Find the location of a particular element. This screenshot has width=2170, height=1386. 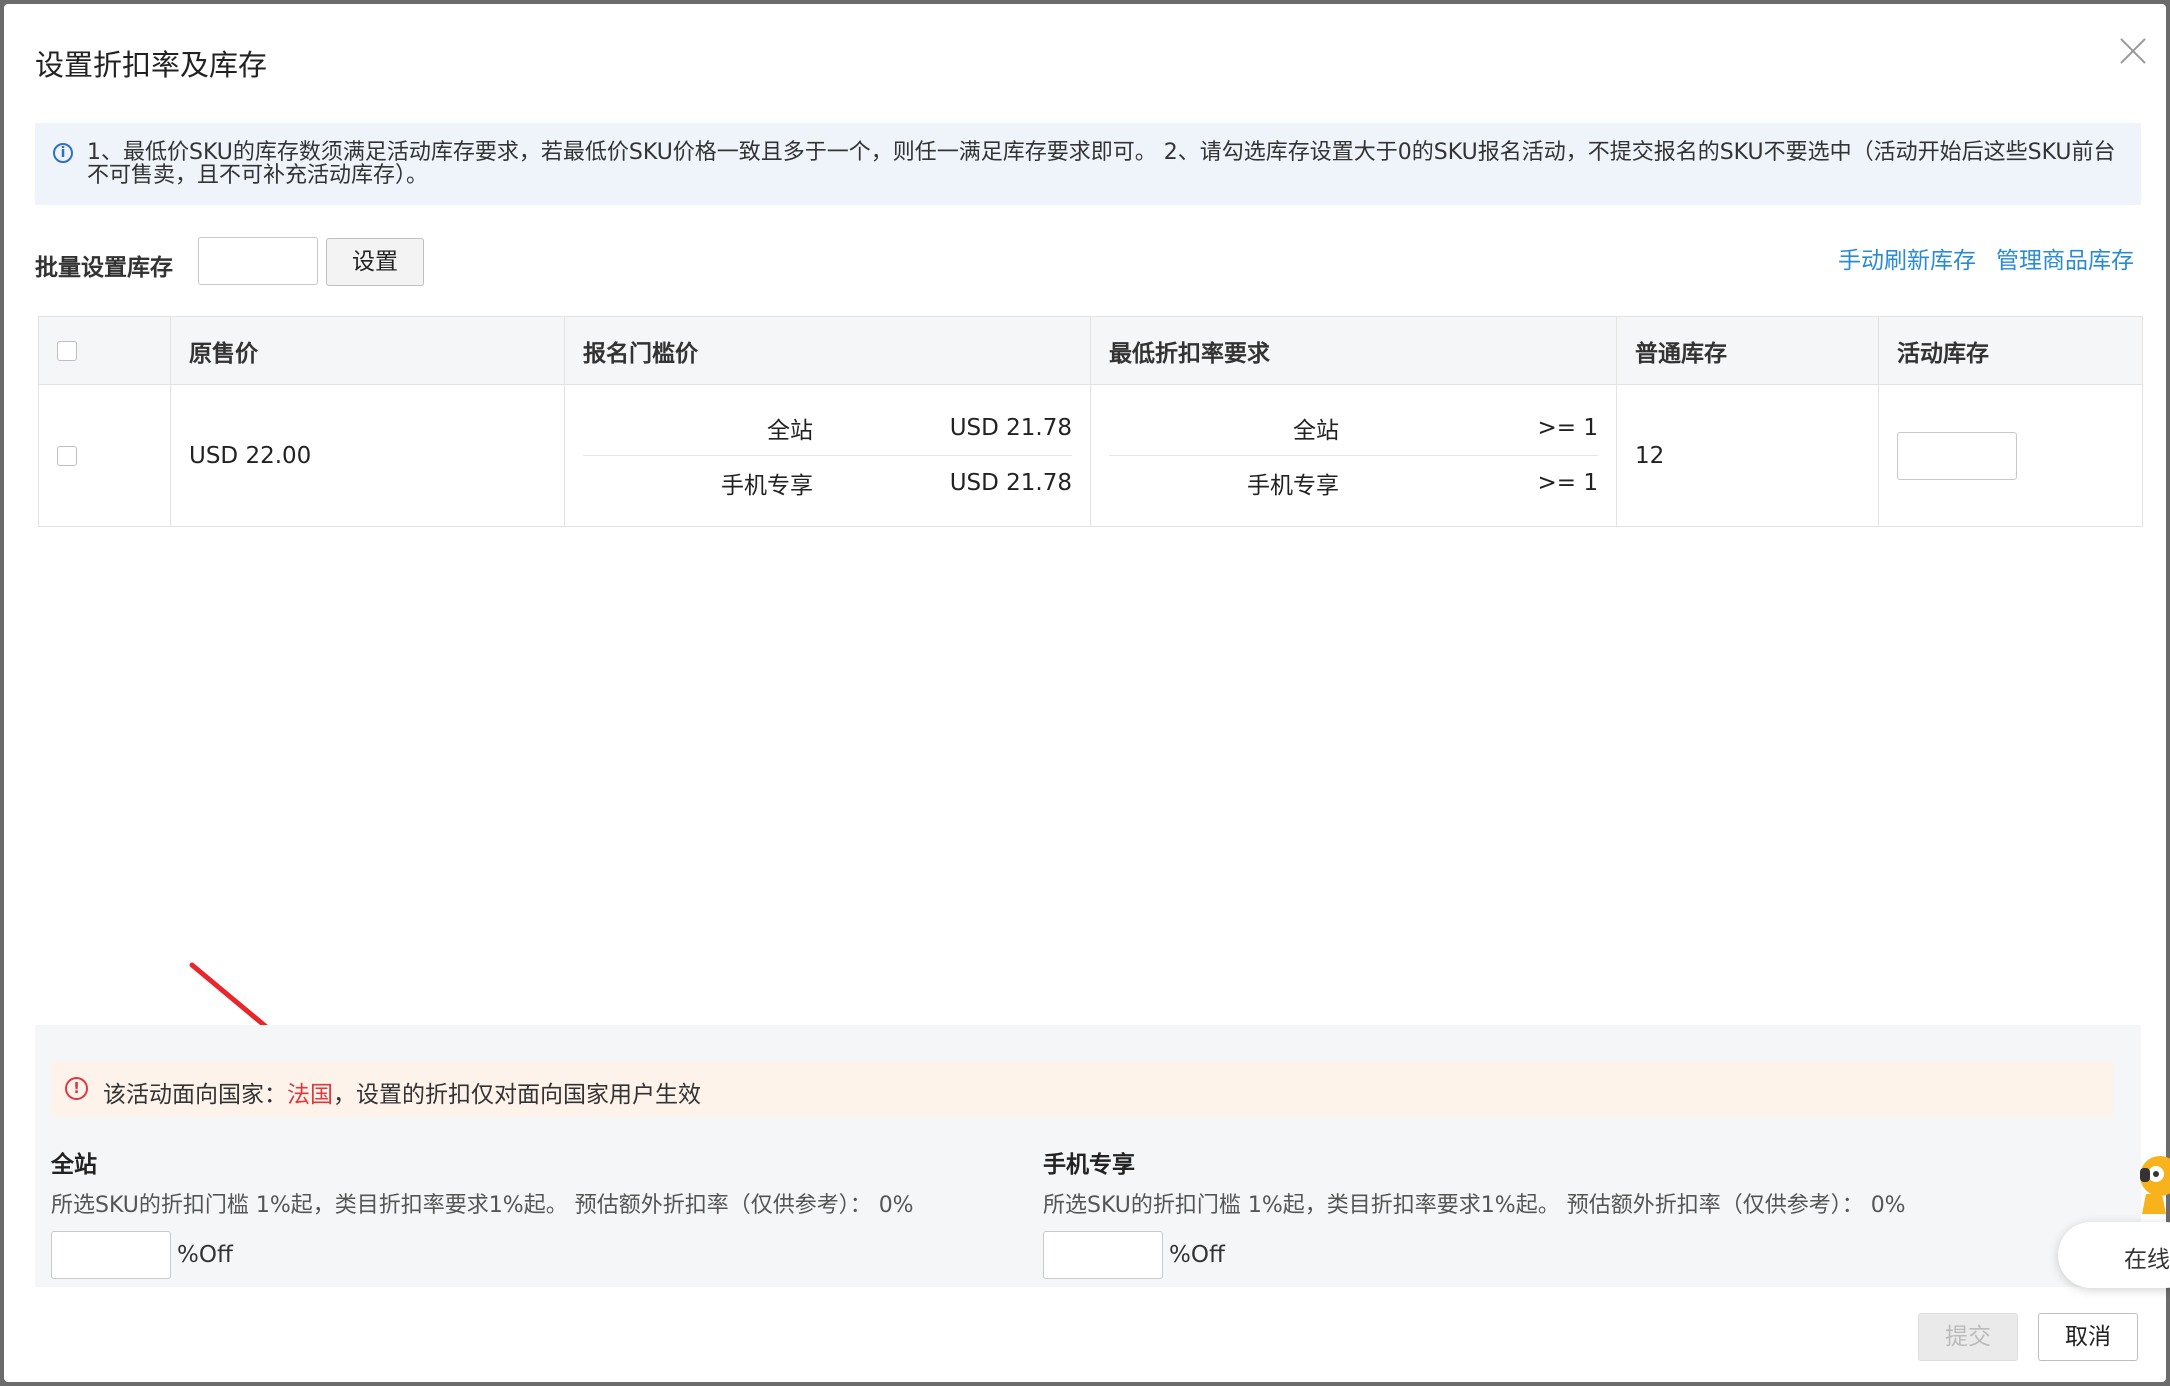

discount-mobile-value: >= 1 is located at coordinates (1568, 483).